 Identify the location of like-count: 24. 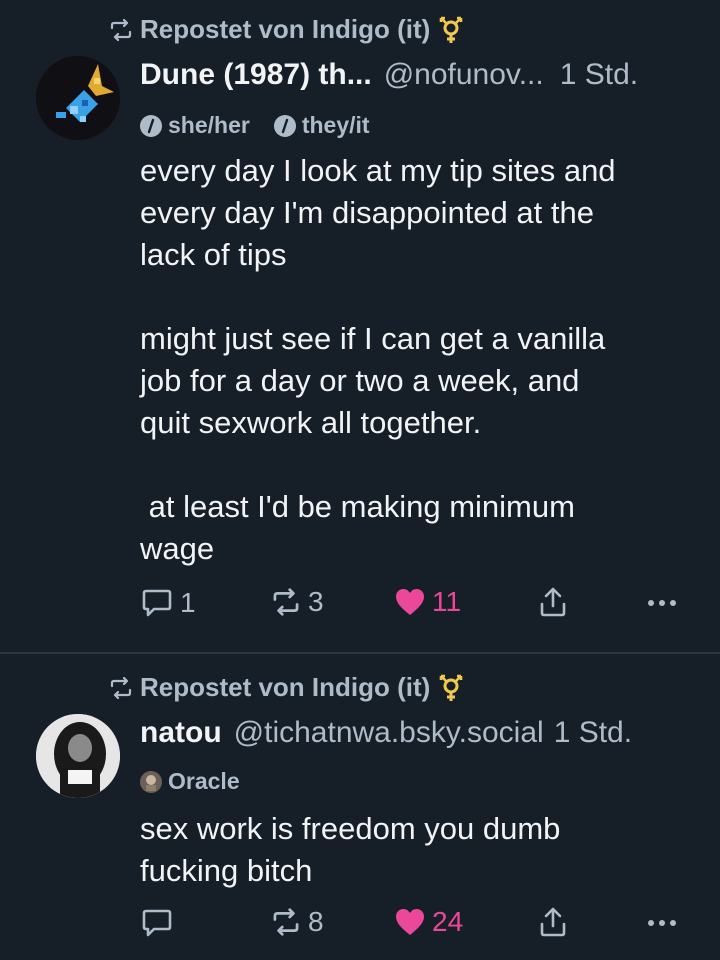
(448, 921).